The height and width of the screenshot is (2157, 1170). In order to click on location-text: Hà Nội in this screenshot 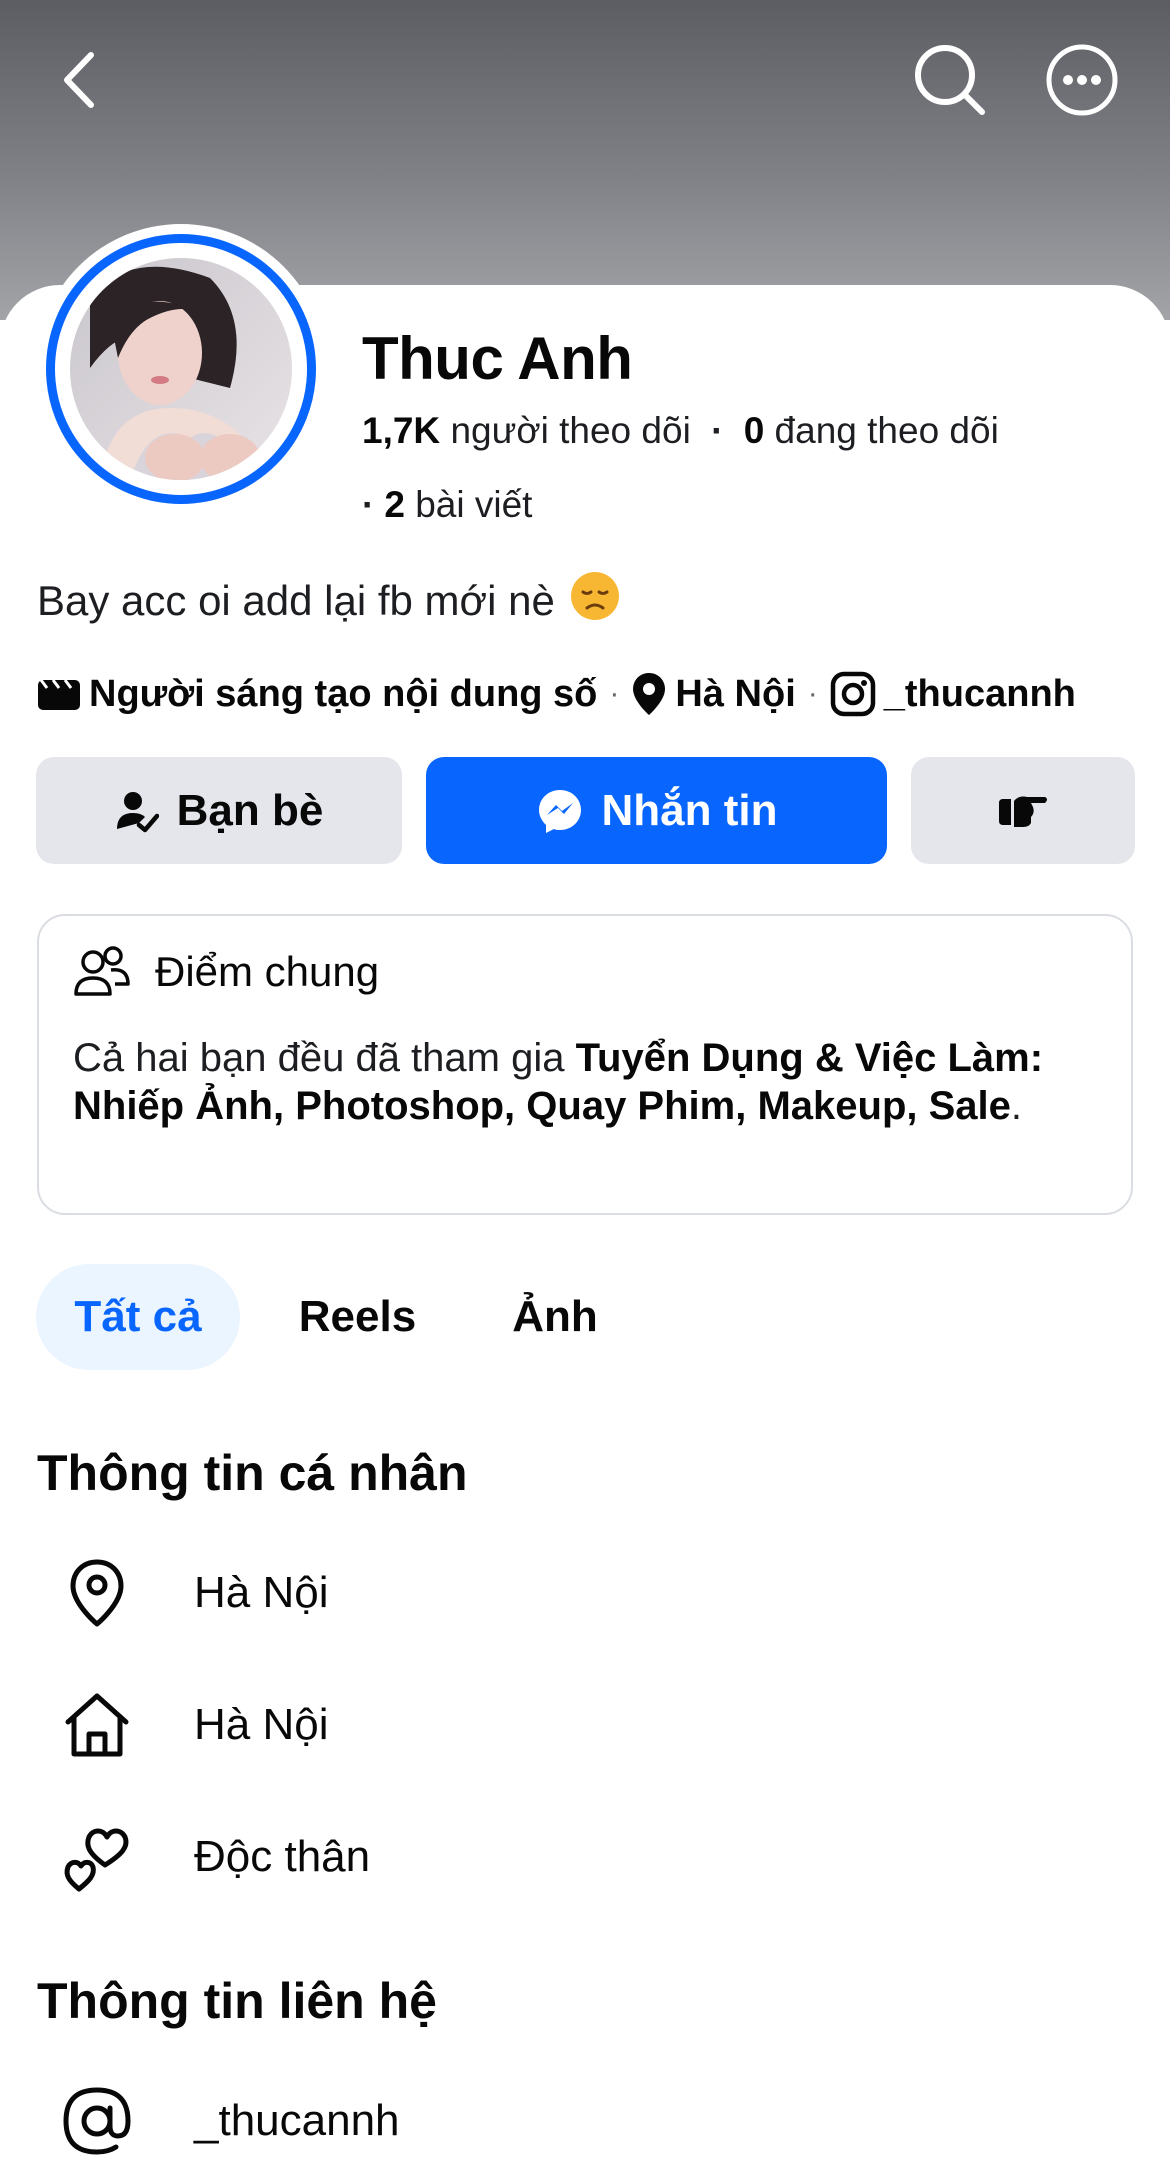, I will do `click(735, 693)`.